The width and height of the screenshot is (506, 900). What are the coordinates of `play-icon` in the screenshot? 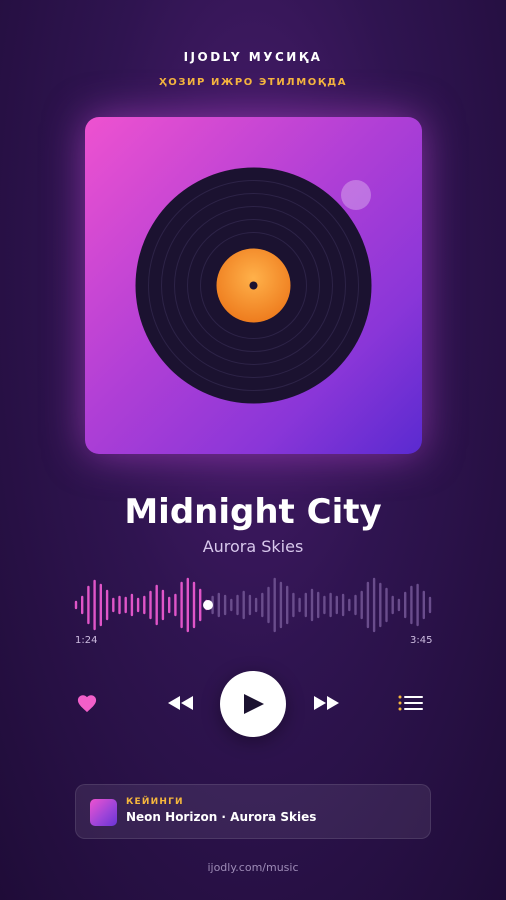 It's located at (254, 704).